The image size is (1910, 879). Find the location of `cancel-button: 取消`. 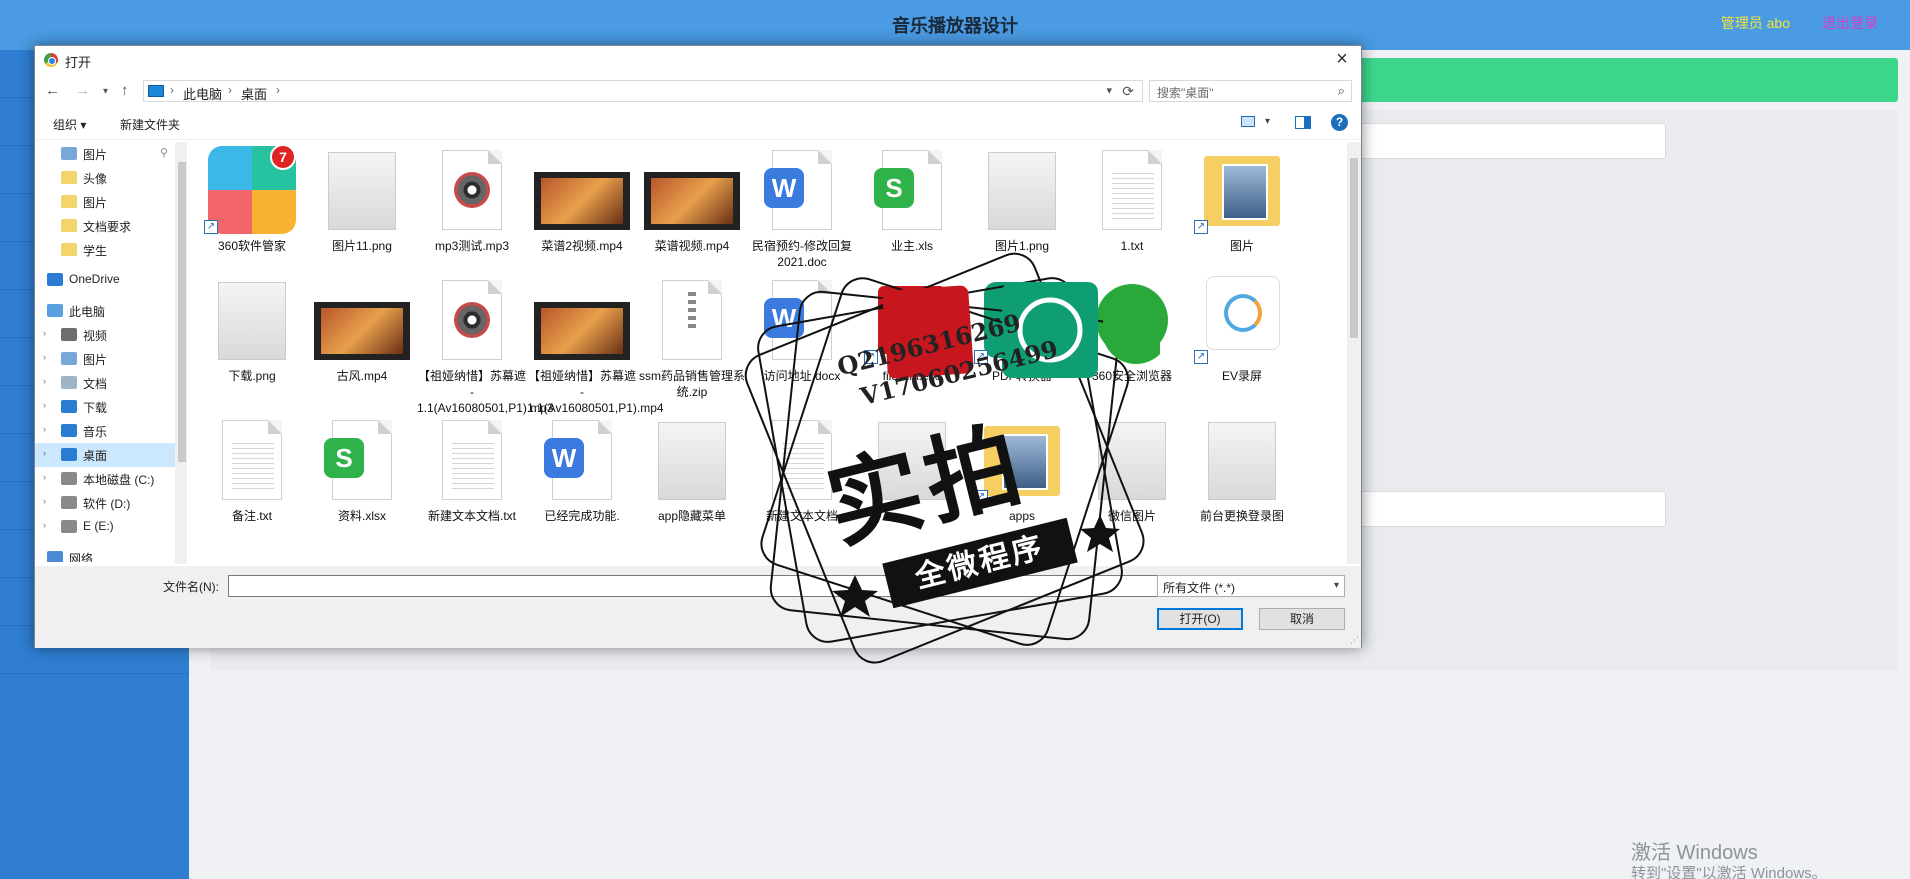

cancel-button: 取消 is located at coordinates (1302, 619).